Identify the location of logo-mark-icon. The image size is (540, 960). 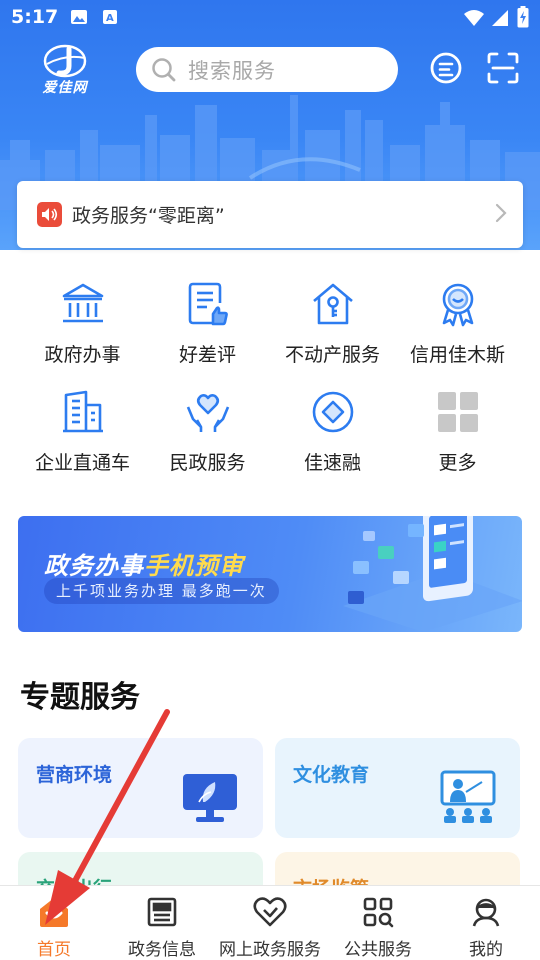
(65, 61).